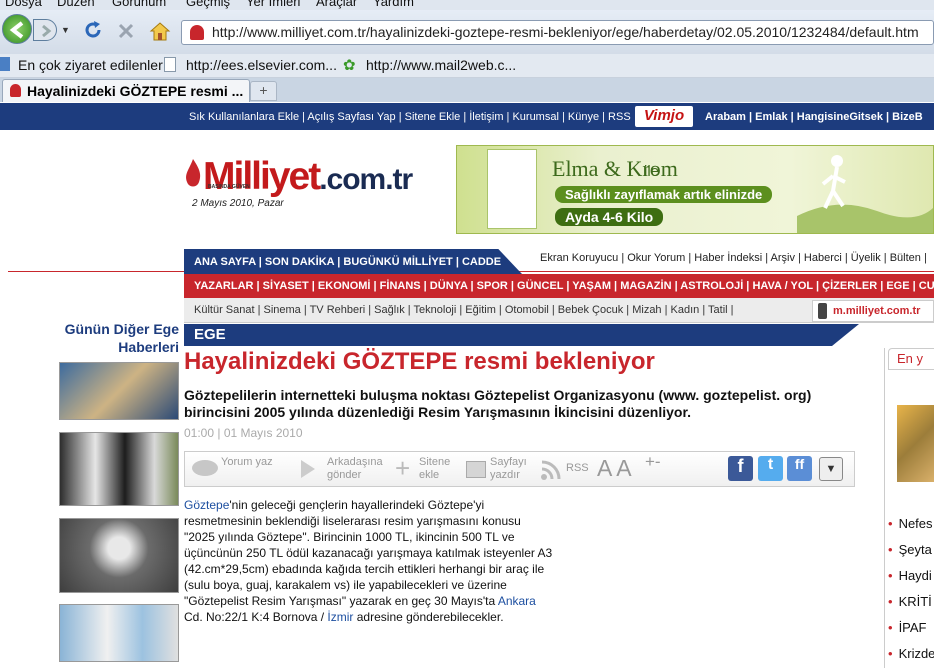  What do you see at coordinates (126, 31) in the screenshot?
I see `stop-icon` at bounding box center [126, 31].